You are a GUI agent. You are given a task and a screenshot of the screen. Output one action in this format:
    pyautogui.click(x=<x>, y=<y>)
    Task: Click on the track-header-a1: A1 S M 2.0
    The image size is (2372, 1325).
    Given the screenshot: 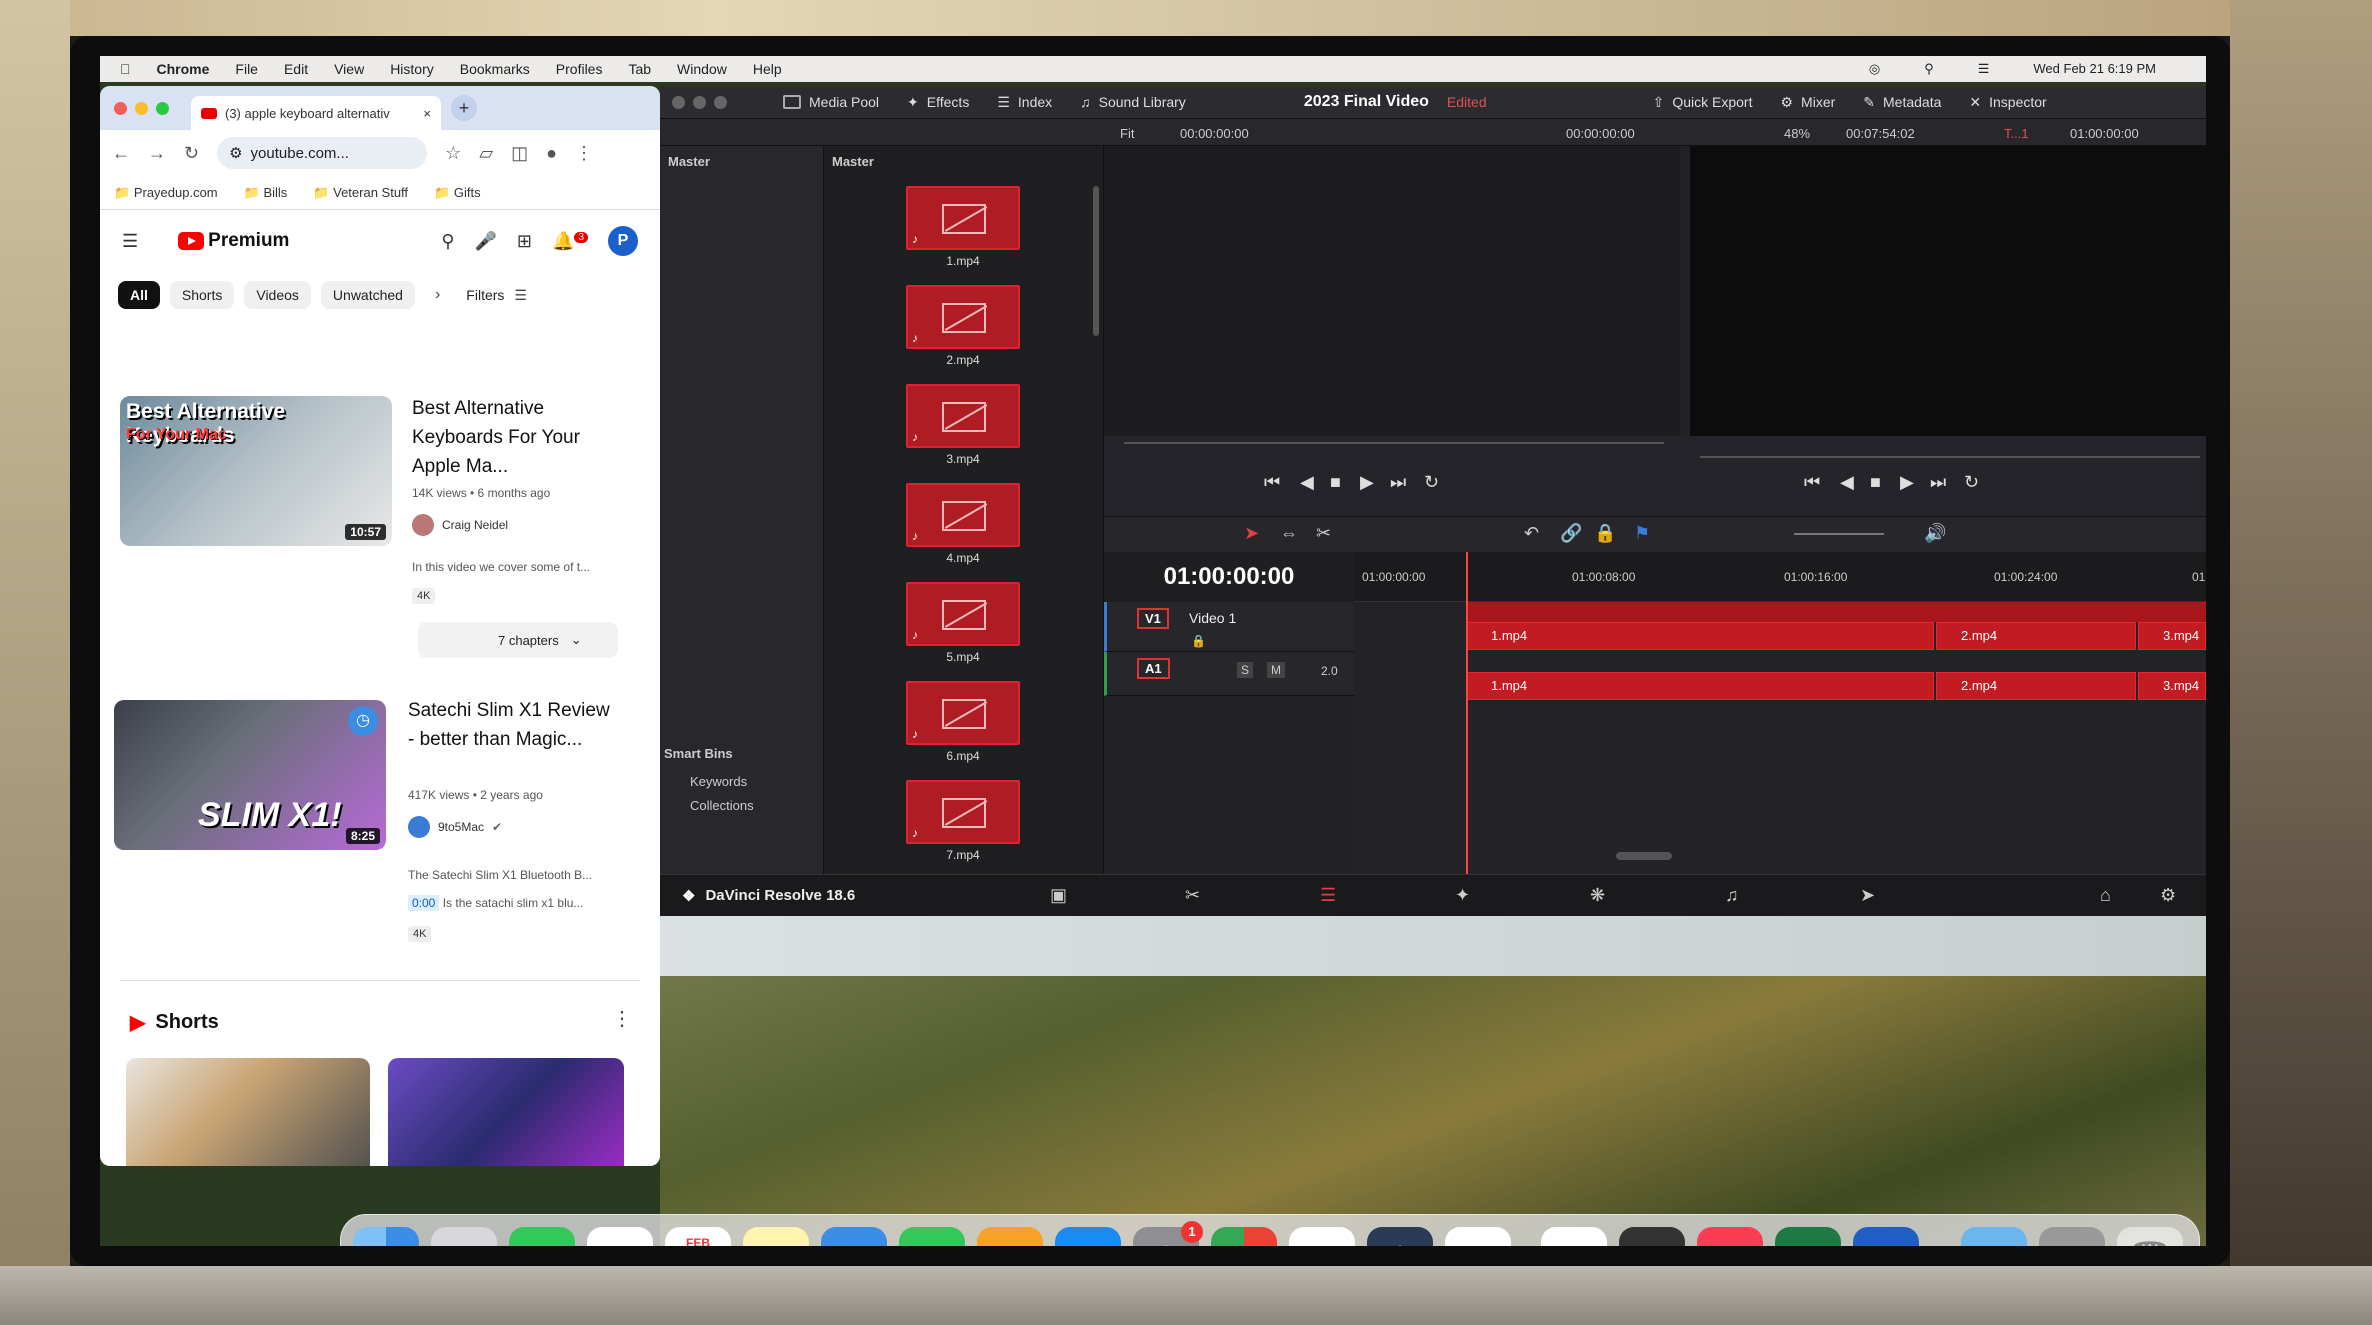 What is the action you would take?
    pyautogui.click(x=1229, y=674)
    